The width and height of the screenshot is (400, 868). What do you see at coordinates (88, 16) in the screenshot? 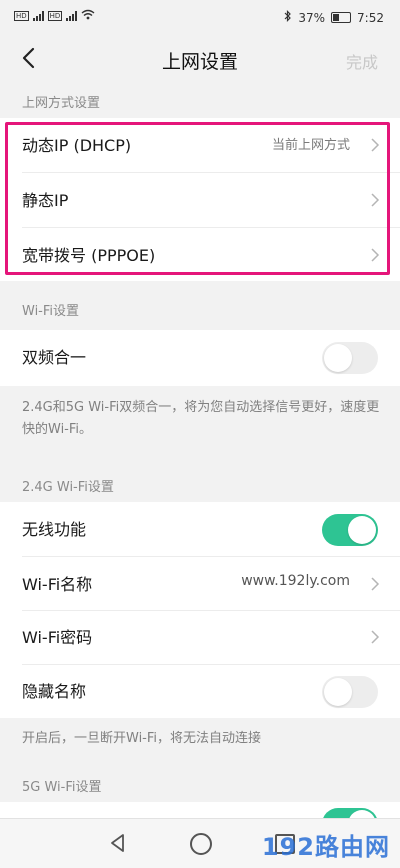
I see `wifi-status-icon` at bounding box center [88, 16].